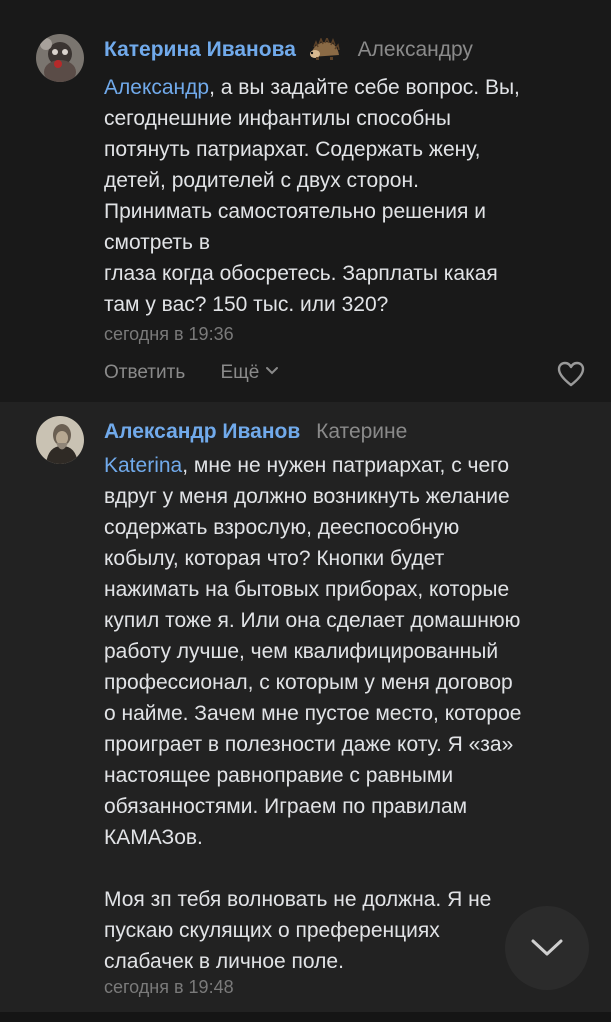 The image size is (611, 1022). What do you see at coordinates (191, 373) in the screenshot?
I see `comment-actions: Ответить Ещё` at bounding box center [191, 373].